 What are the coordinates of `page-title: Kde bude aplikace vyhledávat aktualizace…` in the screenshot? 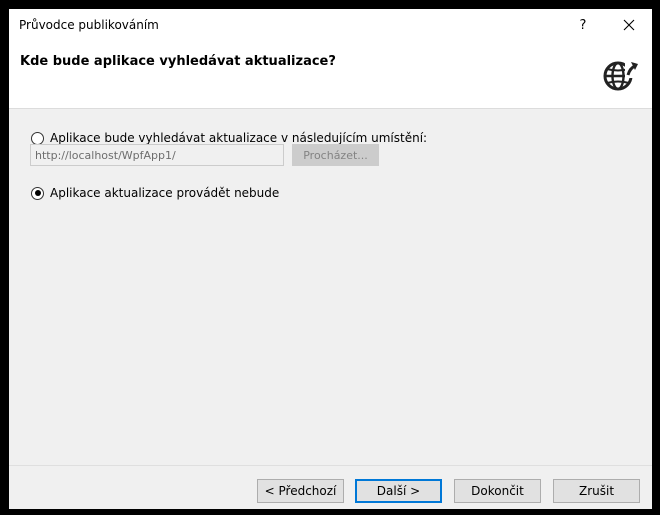 It's located at (178, 61).